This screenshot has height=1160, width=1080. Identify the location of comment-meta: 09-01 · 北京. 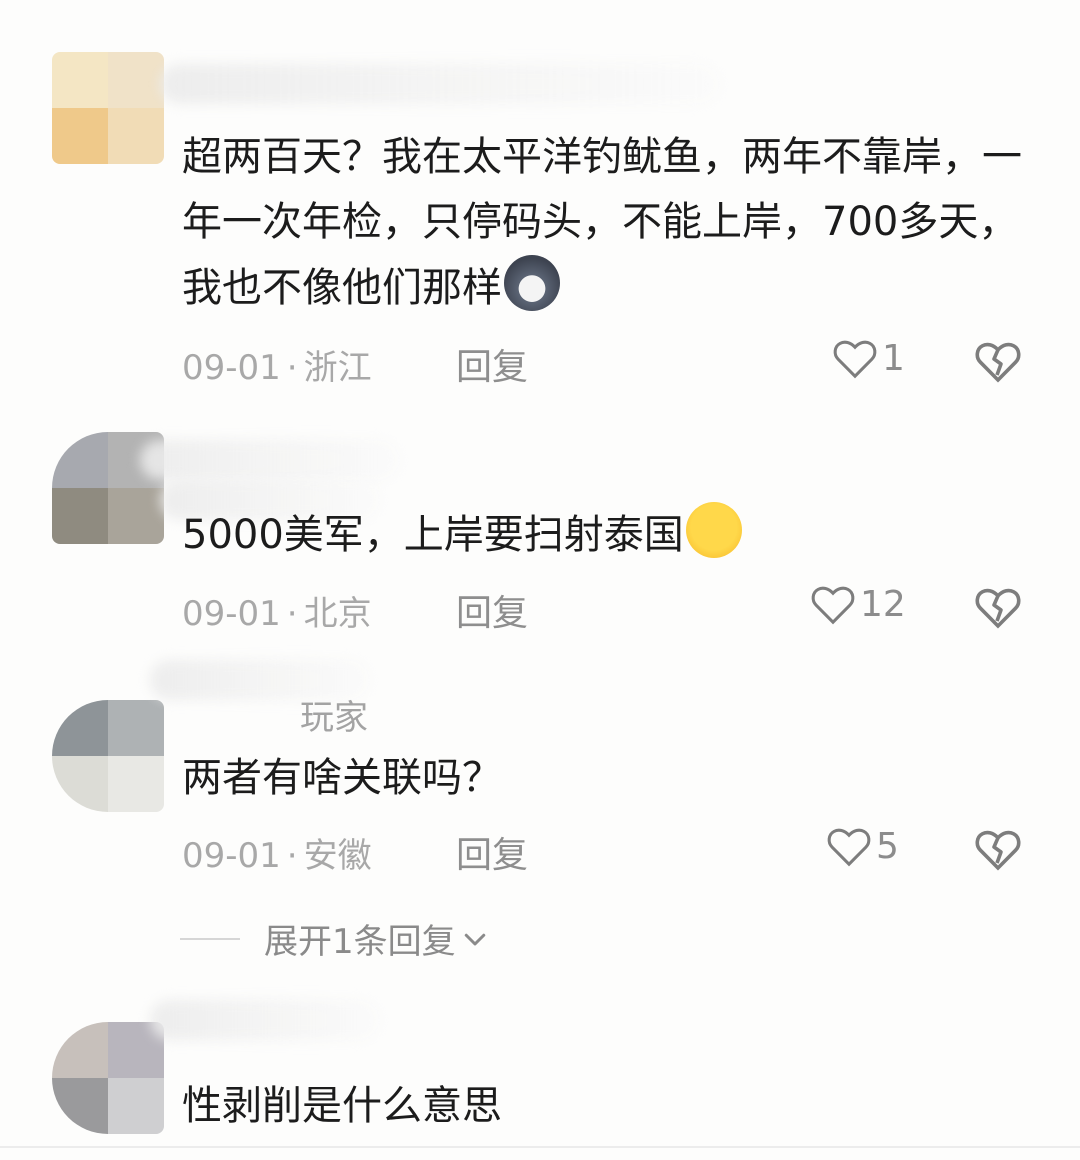
(277, 610).